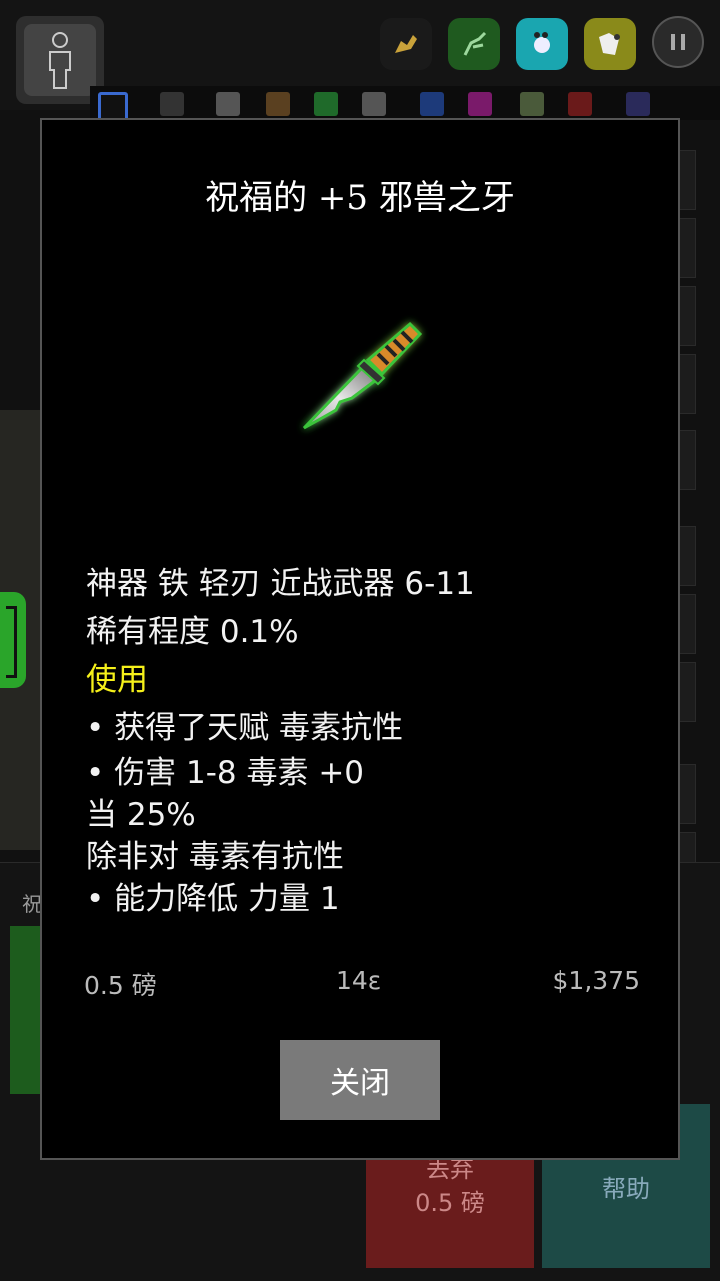  What do you see at coordinates (215, 857) in the screenshot?
I see `effect-line: 除非对 毒素有抗性` at bounding box center [215, 857].